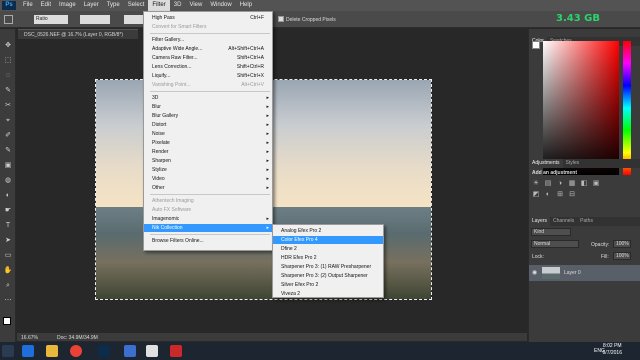 The width and height of the screenshot is (640, 360). What do you see at coordinates (67, 5) in the screenshot?
I see `menu-image: Image` at bounding box center [67, 5].